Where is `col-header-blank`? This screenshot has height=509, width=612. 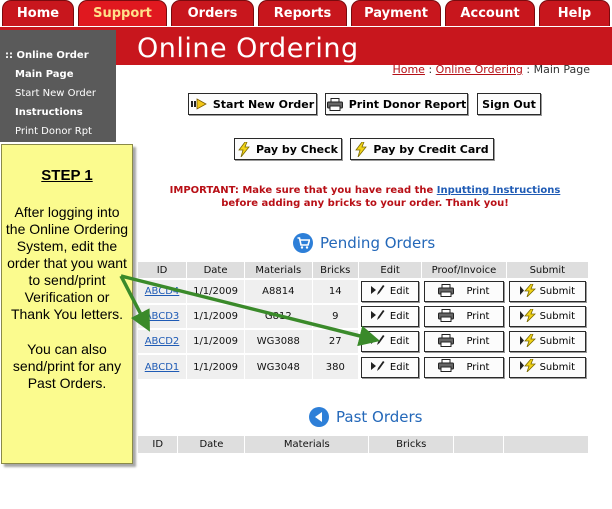 col-header-blank is located at coordinates (546, 444).